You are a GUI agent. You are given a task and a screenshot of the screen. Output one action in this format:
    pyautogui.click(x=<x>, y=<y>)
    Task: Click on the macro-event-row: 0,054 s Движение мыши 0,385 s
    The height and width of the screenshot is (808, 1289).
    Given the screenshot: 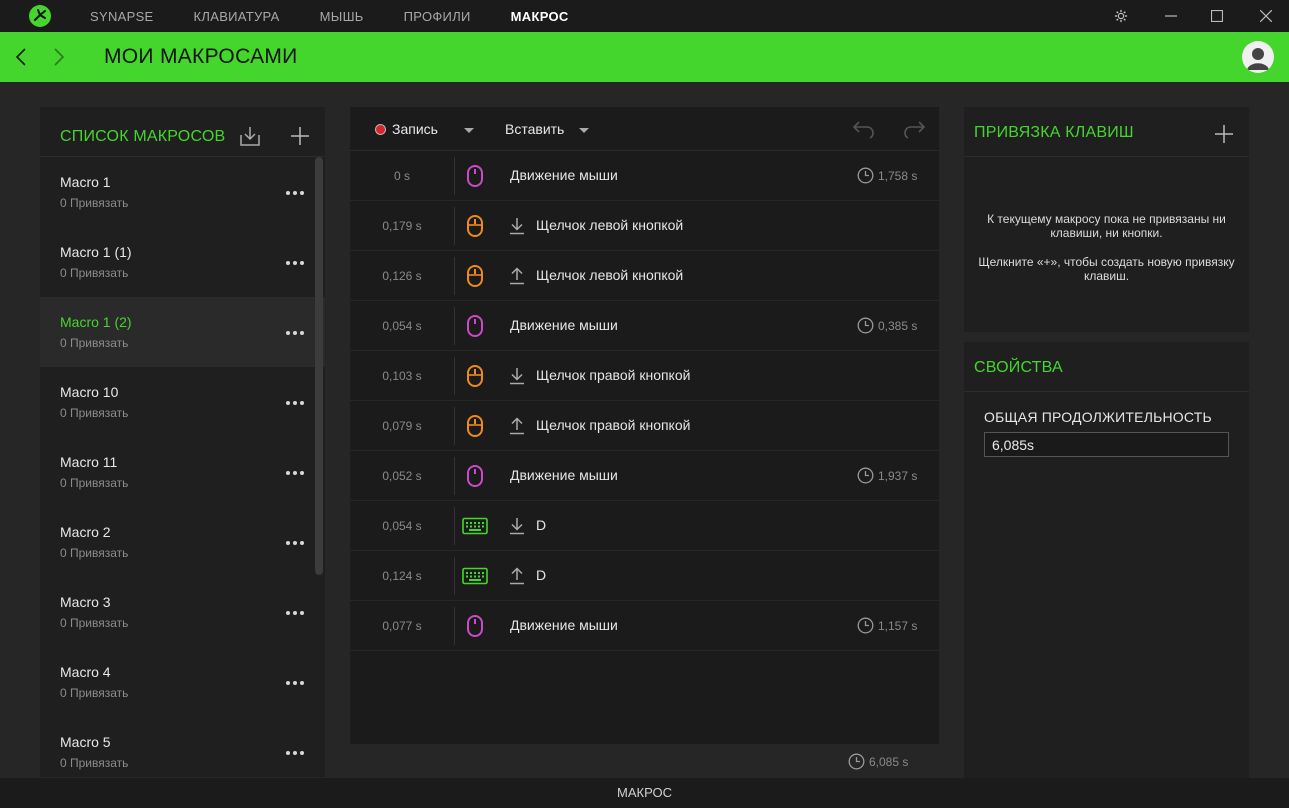 What is the action you would take?
    pyautogui.click(x=644, y=326)
    